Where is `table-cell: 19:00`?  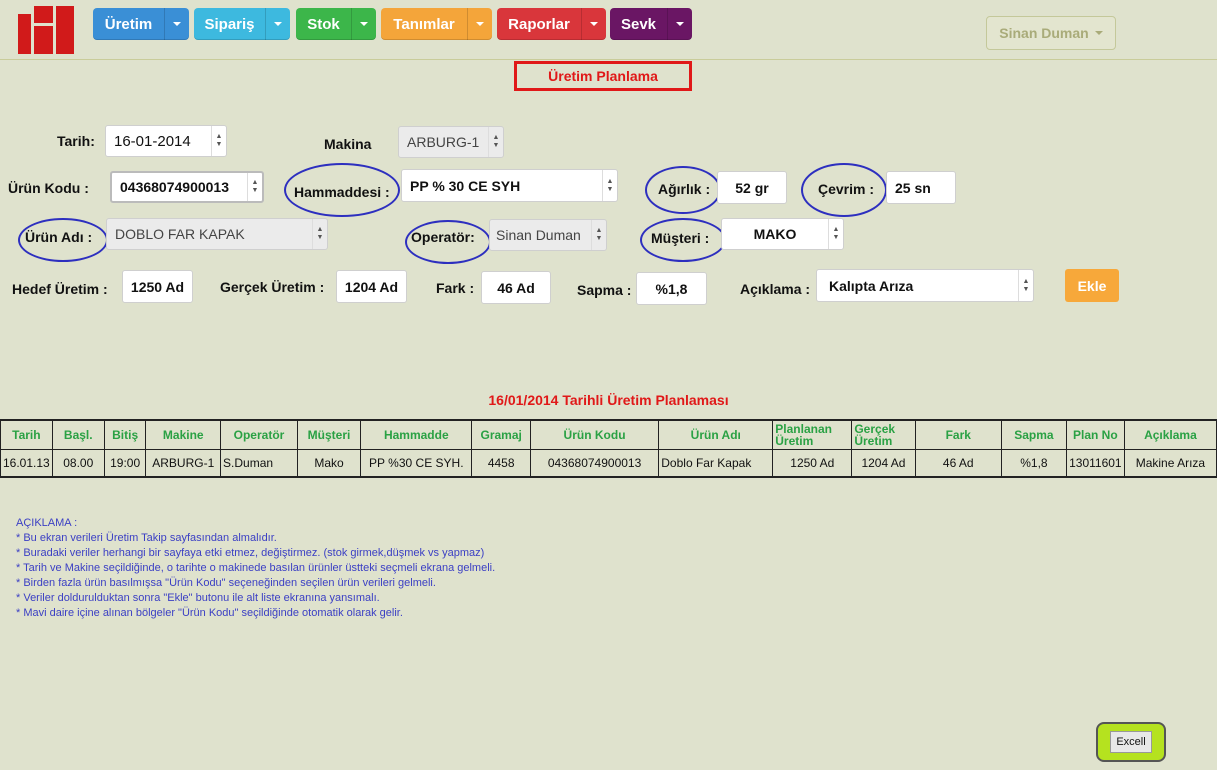
table-cell: 19:00 is located at coordinates (125, 463).